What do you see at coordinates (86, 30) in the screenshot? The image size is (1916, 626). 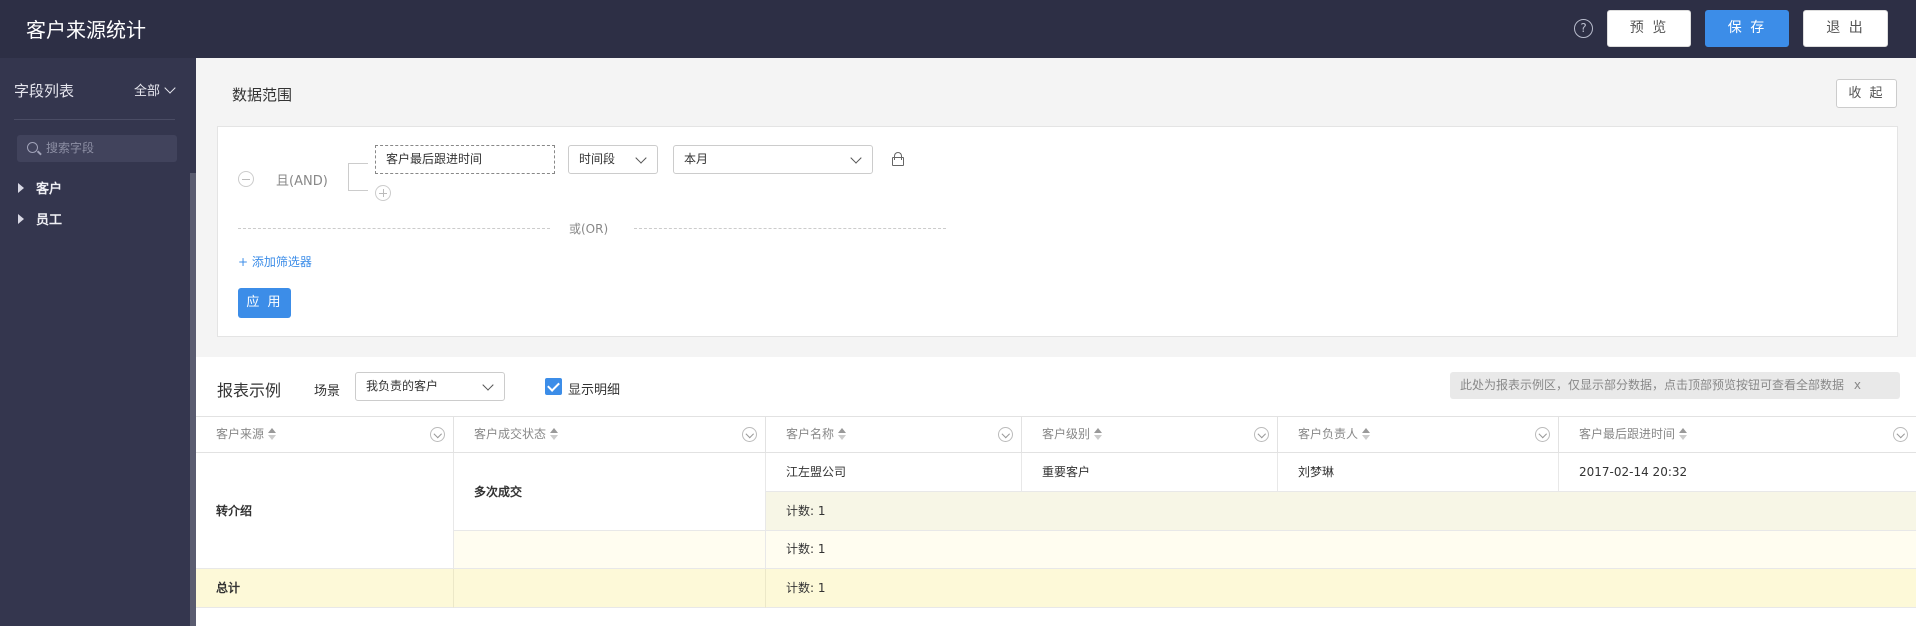 I see `page-title: 客户来源统计` at bounding box center [86, 30].